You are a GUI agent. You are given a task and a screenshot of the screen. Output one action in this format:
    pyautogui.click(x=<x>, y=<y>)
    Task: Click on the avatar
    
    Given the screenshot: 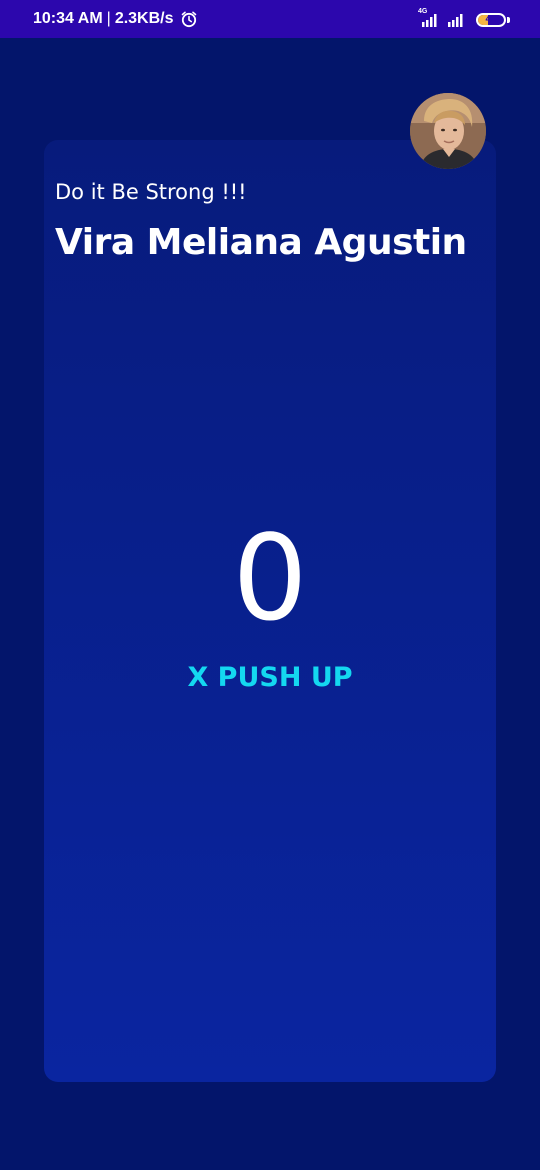 What is the action you would take?
    pyautogui.click(x=448, y=131)
    